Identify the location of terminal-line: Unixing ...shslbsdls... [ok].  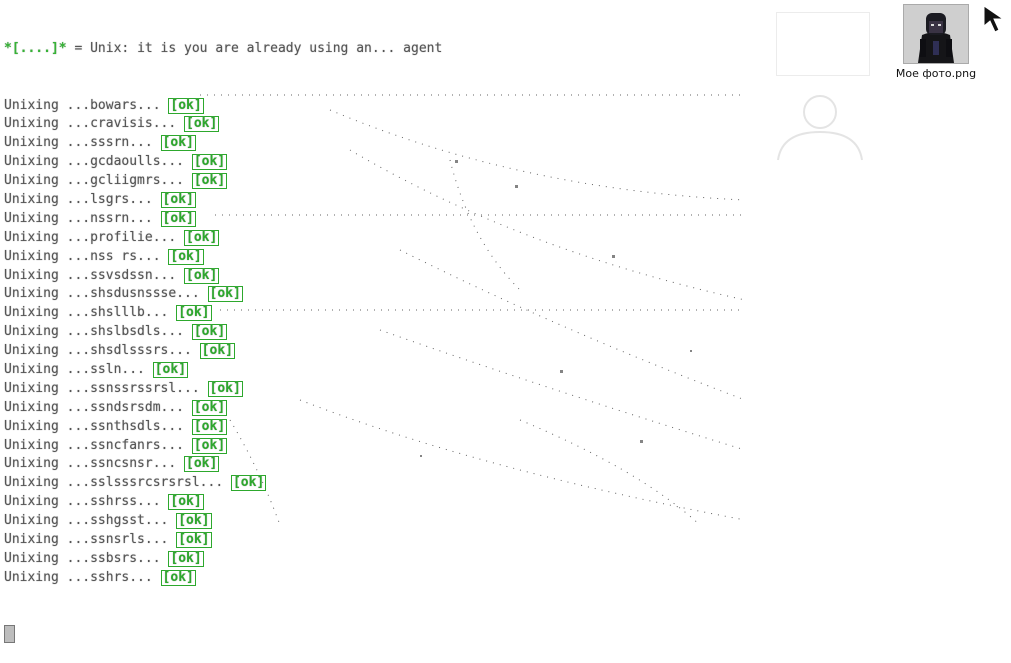
(384, 332).